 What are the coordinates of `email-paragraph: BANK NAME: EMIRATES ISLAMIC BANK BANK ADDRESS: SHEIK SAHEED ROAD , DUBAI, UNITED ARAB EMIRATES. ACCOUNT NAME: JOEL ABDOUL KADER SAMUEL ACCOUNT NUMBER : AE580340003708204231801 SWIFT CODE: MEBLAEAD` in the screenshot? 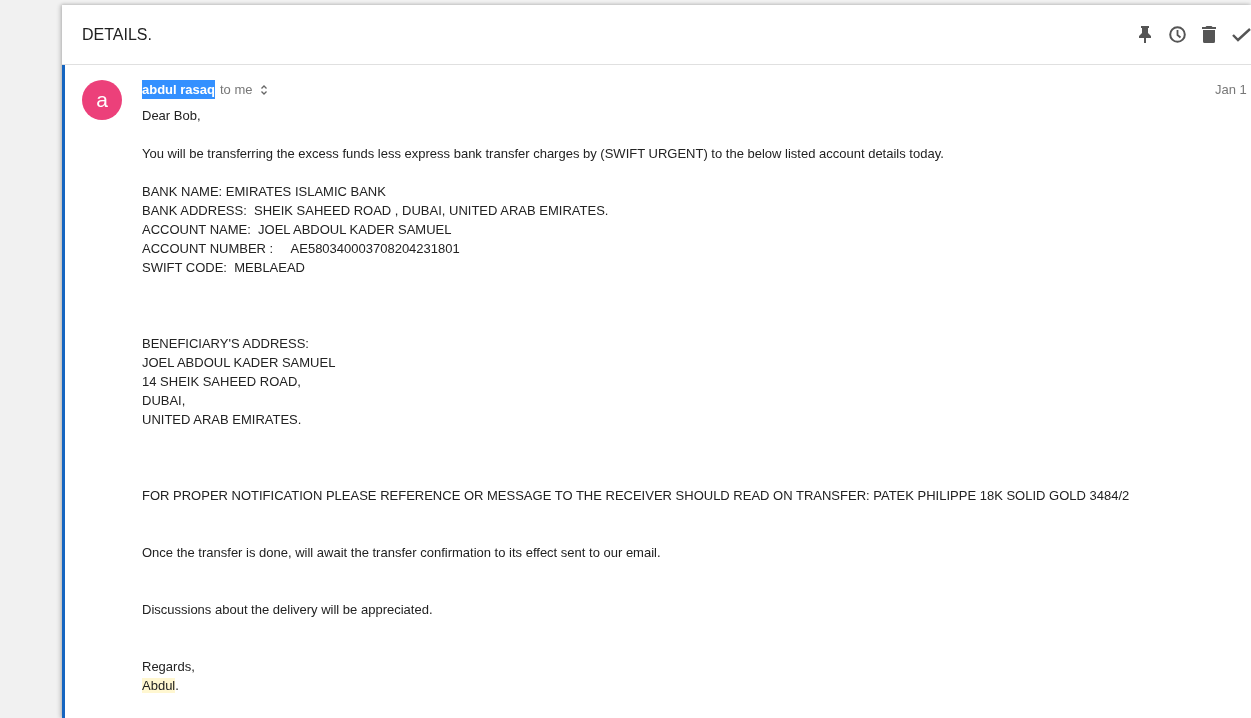 It's located at (375, 230).